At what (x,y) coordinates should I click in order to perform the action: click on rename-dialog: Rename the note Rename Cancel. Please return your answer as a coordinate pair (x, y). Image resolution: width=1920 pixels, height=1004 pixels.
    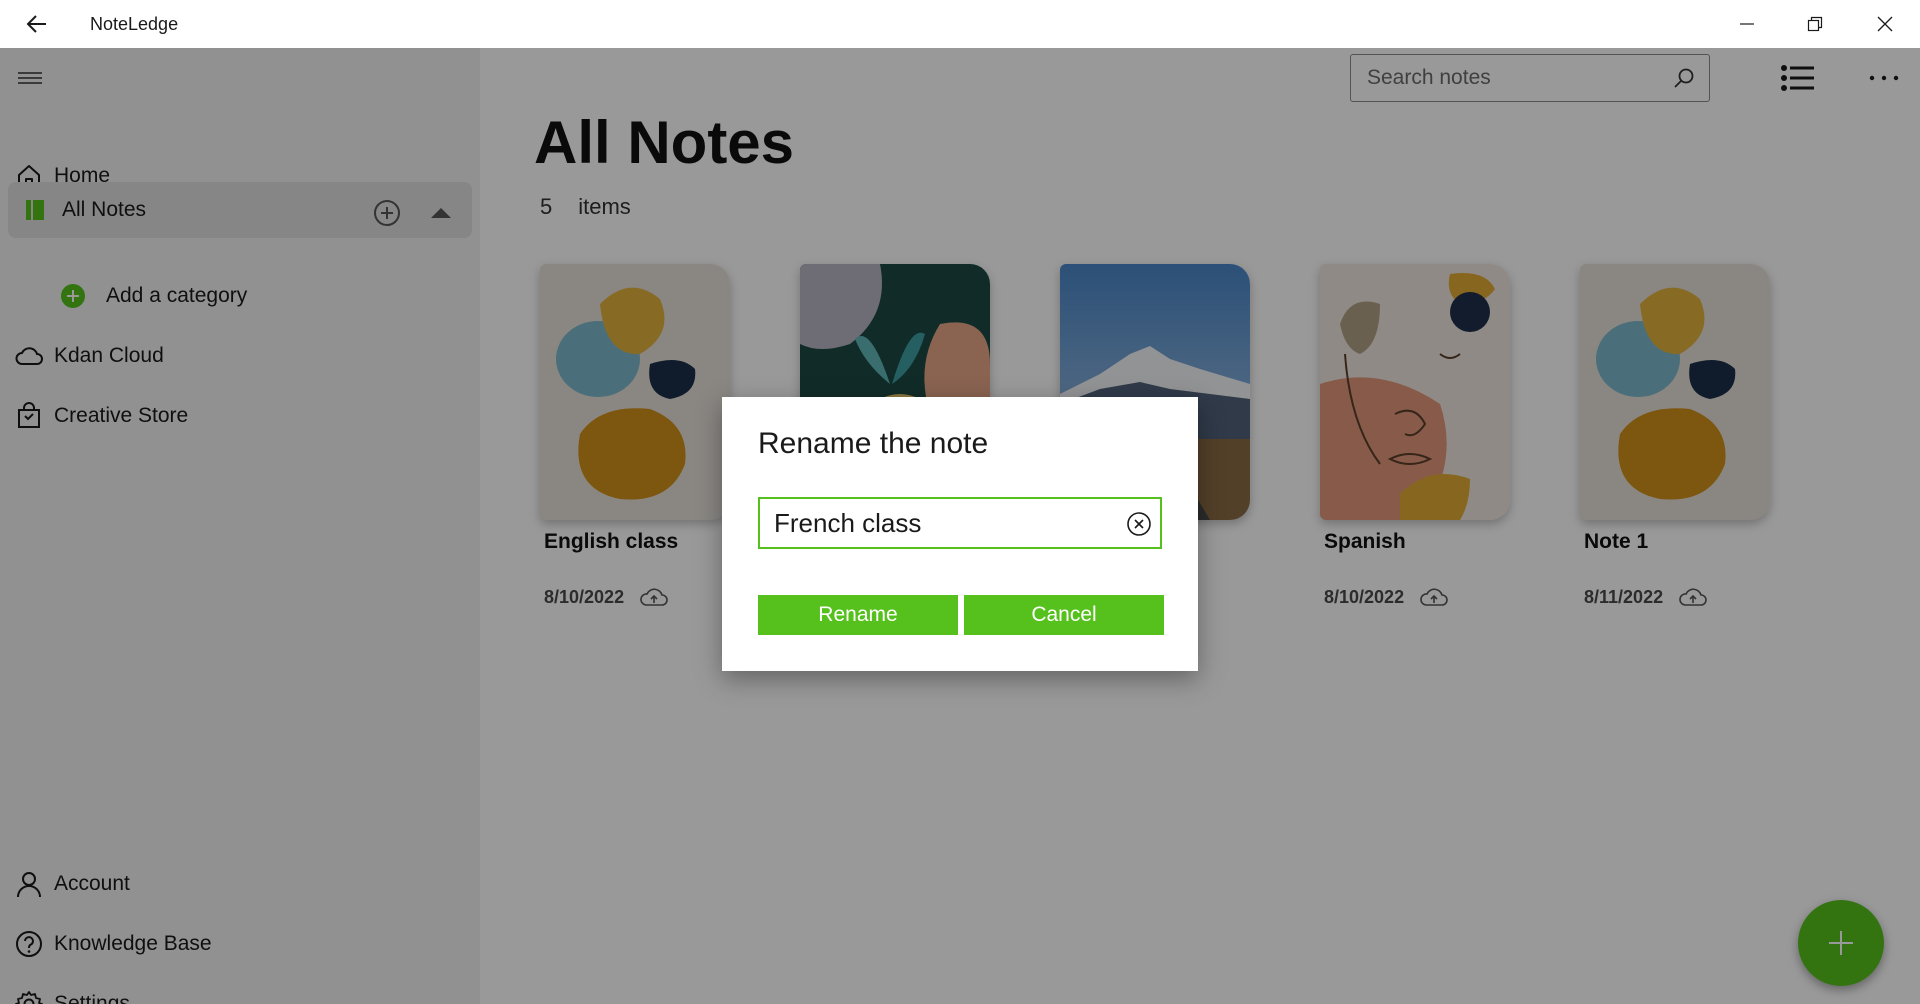
    Looking at the image, I should click on (960, 534).